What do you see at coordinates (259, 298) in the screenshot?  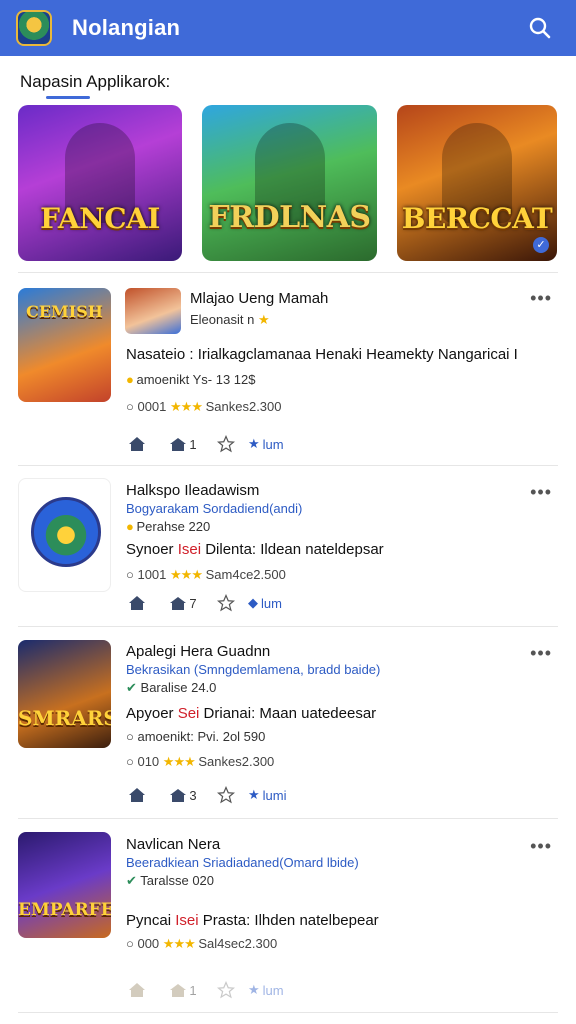 I see `card-title: Mlajao Ueng Mamah` at bounding box center [259, 298].